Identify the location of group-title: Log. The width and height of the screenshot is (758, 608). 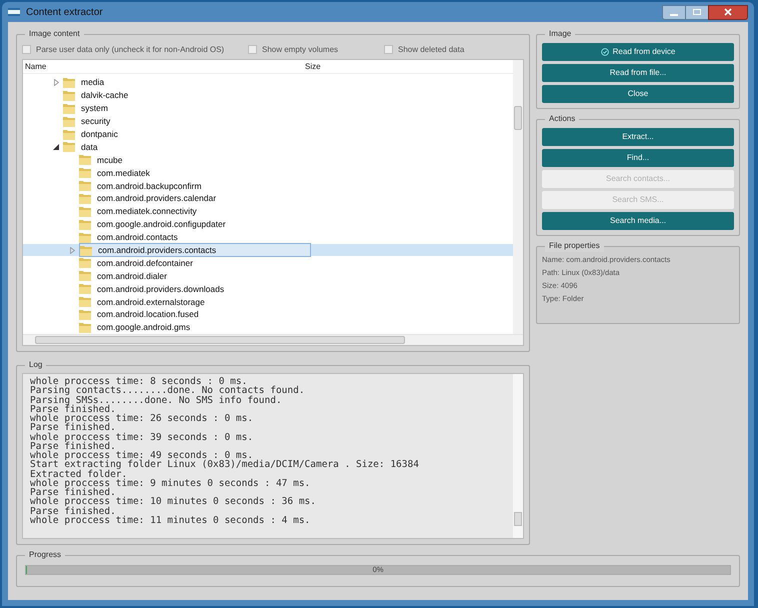
(35, 365).